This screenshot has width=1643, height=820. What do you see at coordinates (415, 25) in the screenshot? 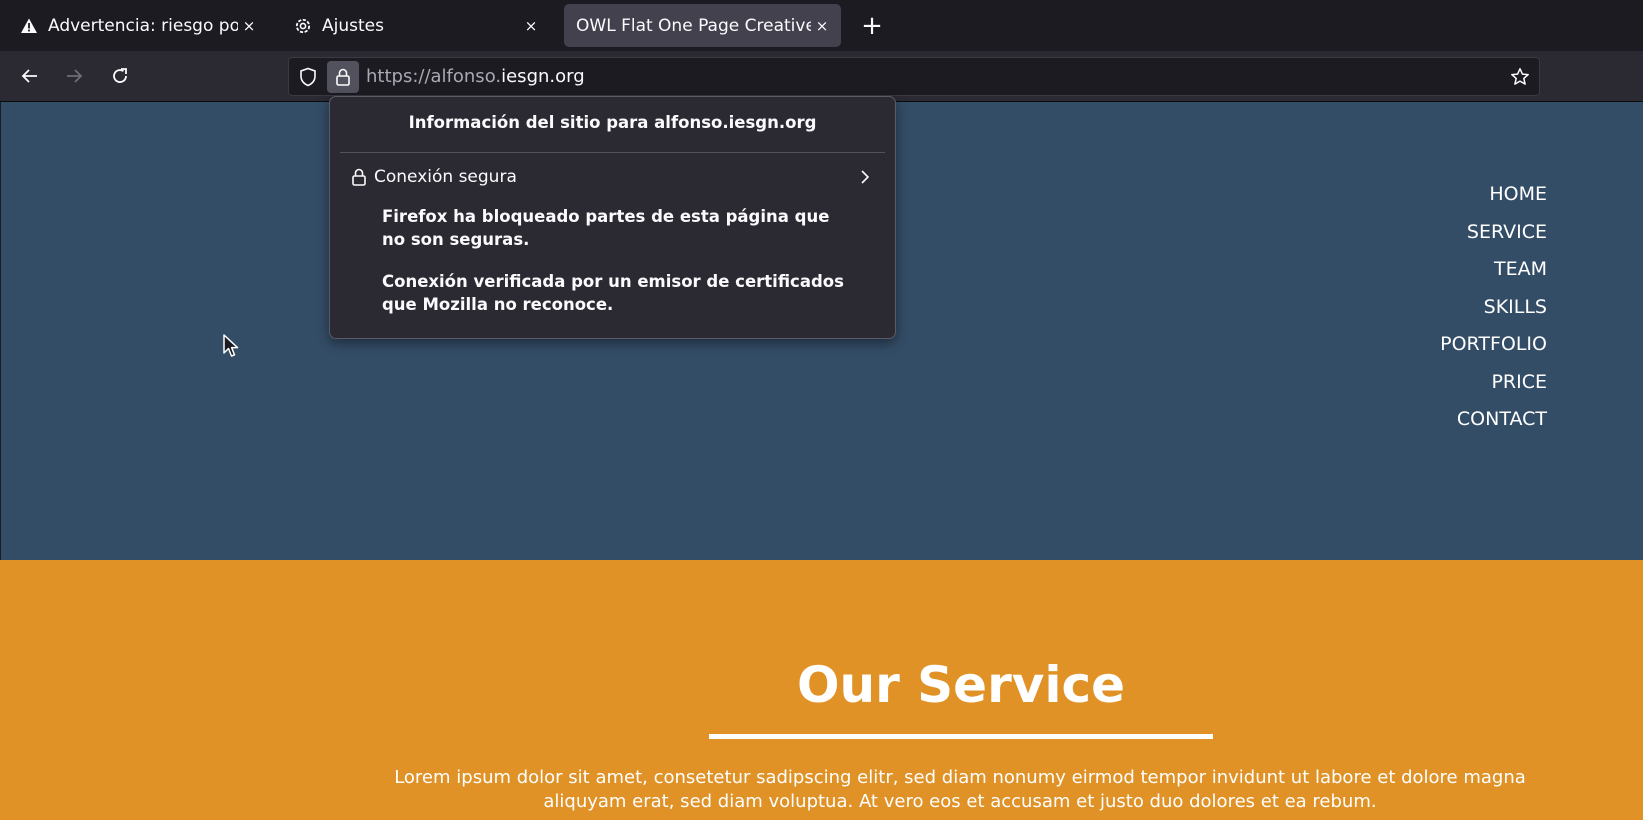
I see `tab-settings: Ajustes ×` at bounding box center [415, 25].